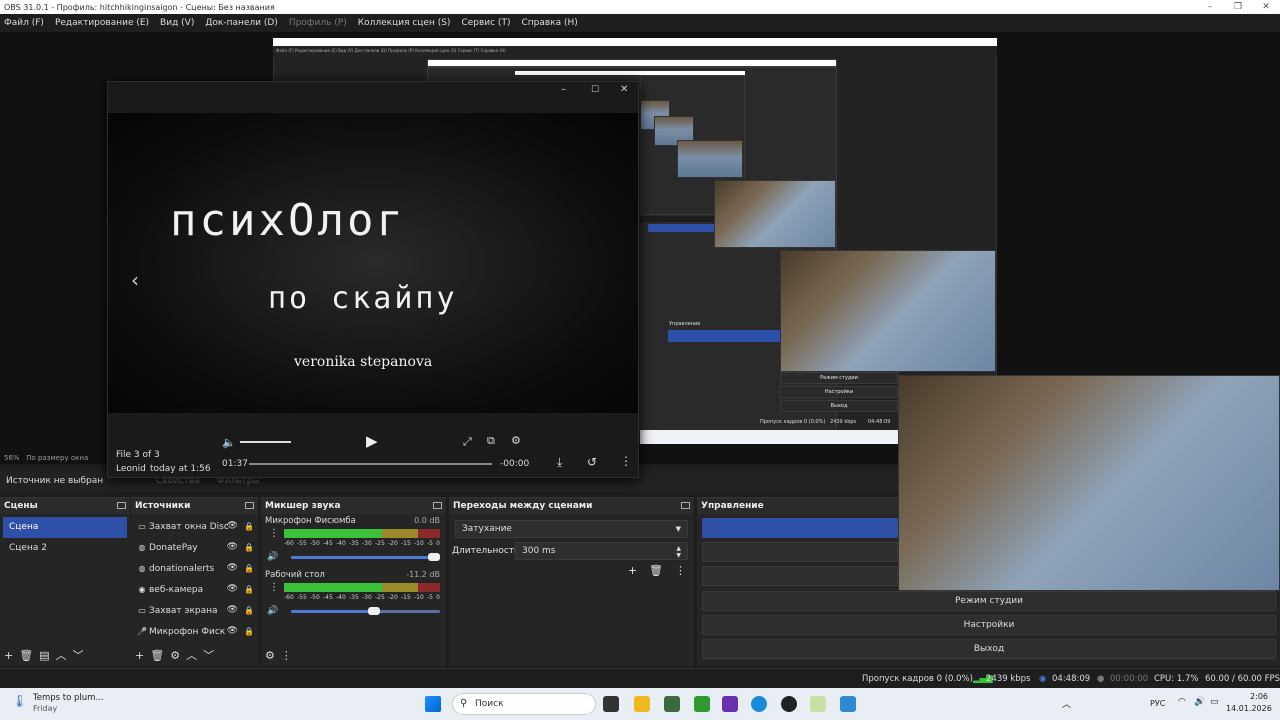  Describe the element at coordinates (175, 655) in the screenshot. I see `source-properties-icon: ⚙` at that location.